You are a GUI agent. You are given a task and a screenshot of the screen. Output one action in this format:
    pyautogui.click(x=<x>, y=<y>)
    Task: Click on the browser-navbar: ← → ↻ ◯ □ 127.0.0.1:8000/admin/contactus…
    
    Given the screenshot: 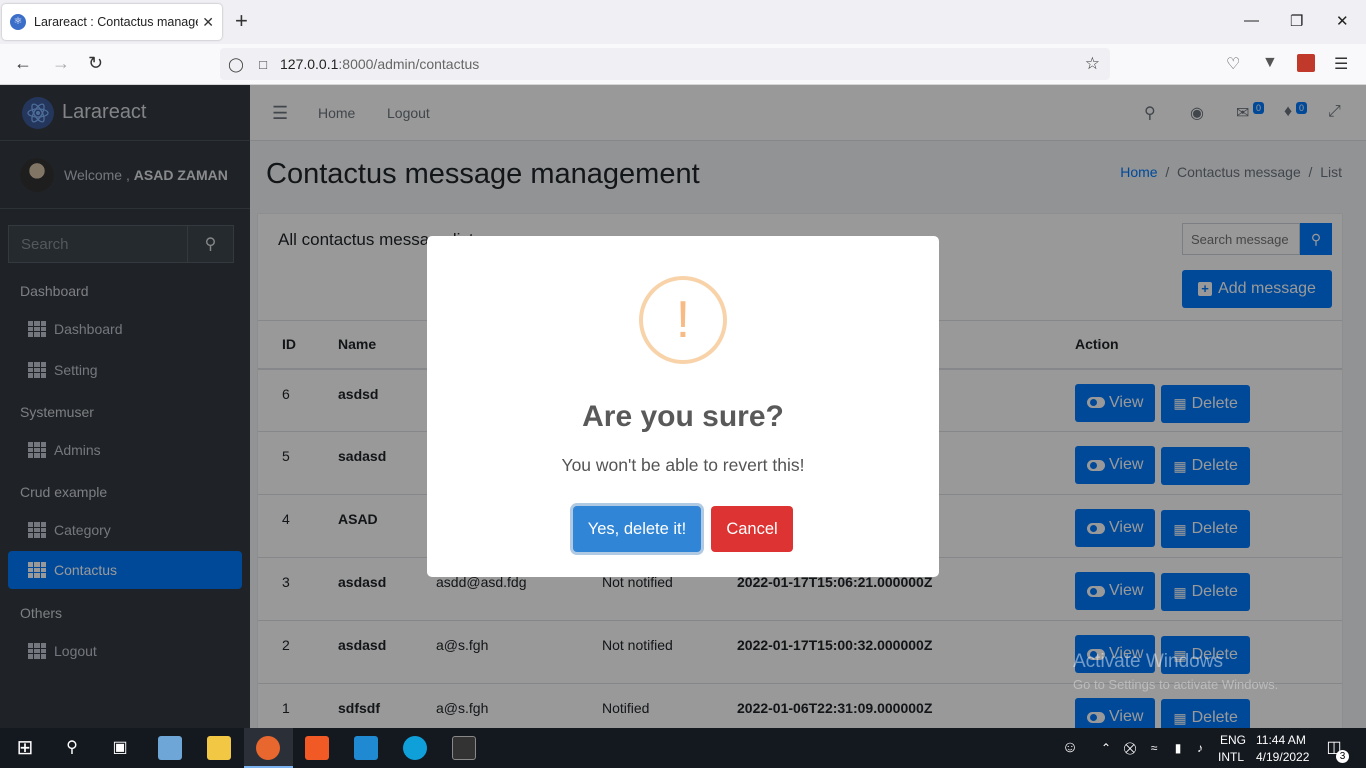 What is the action you would take?
    pyautogui.click(x=683, y=64)
    